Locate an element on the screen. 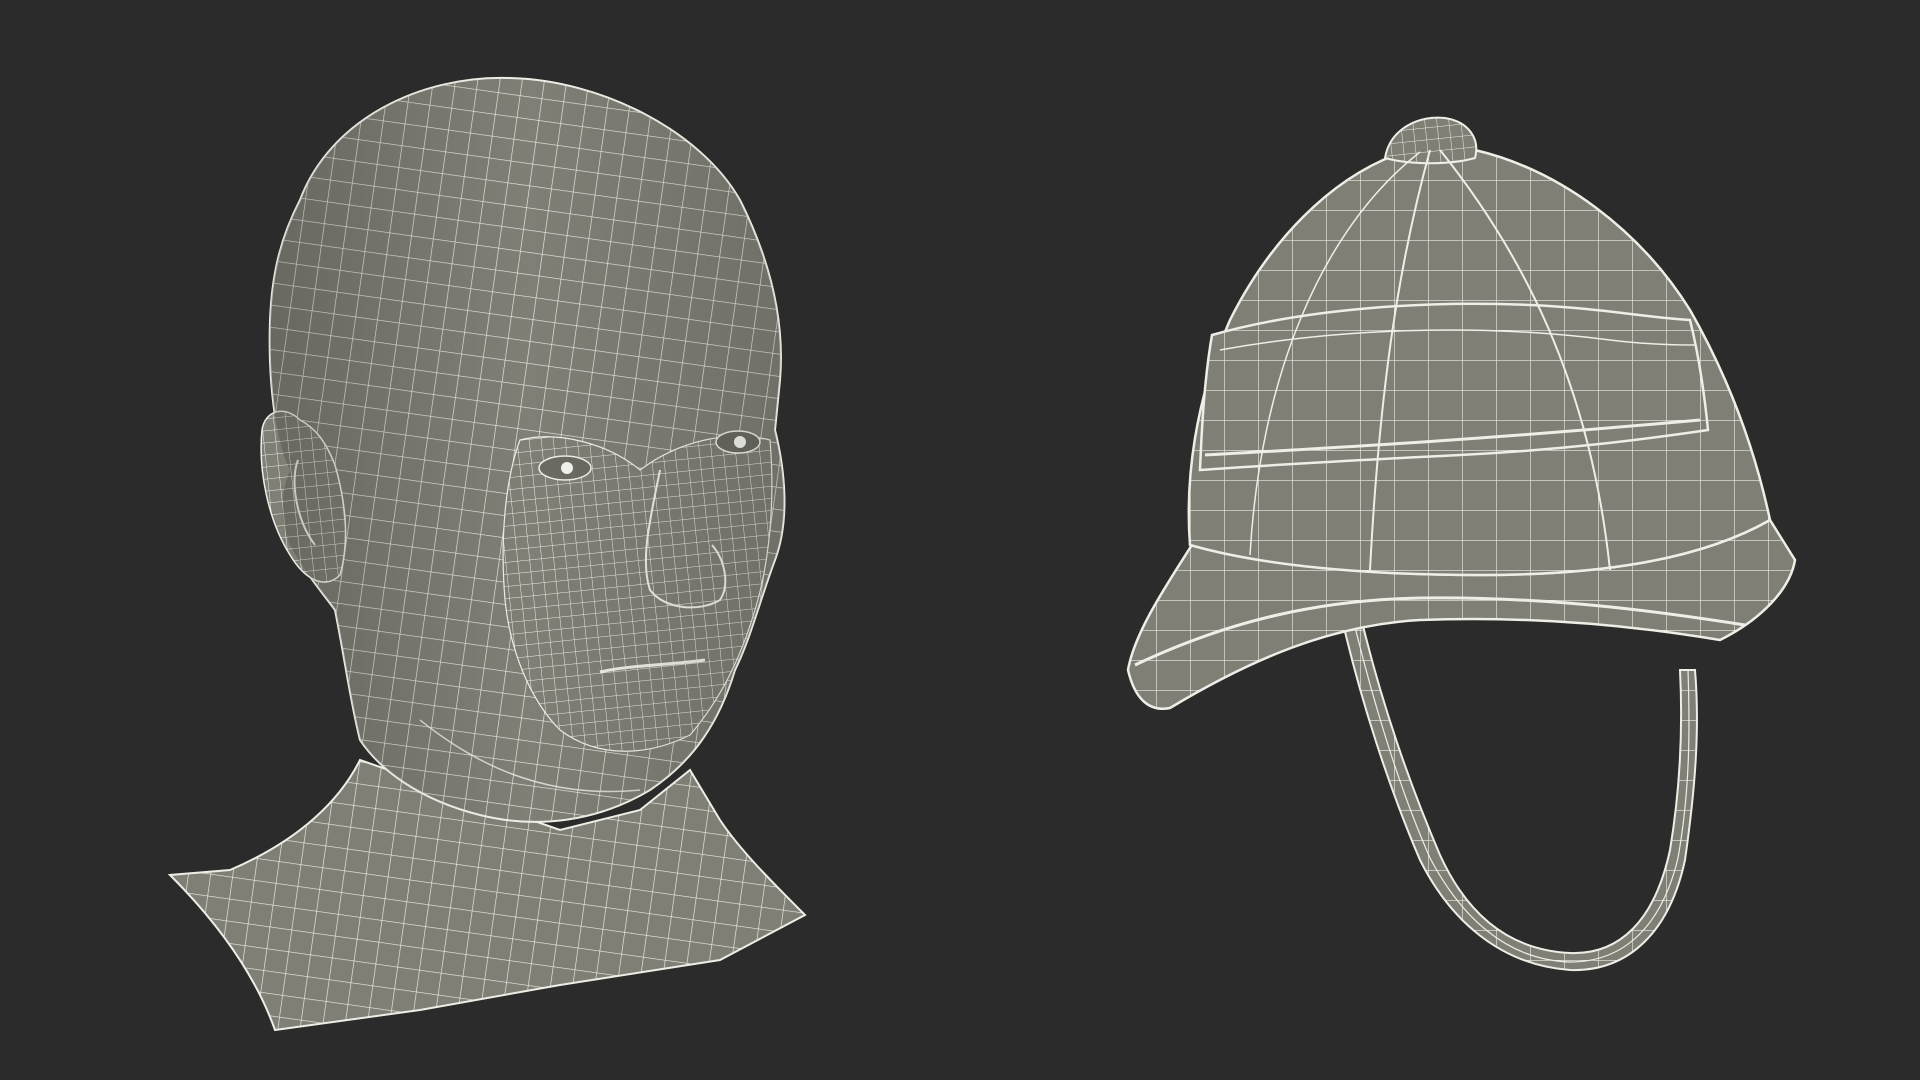  helmet-top-button is located at coordinates (1430, 140).